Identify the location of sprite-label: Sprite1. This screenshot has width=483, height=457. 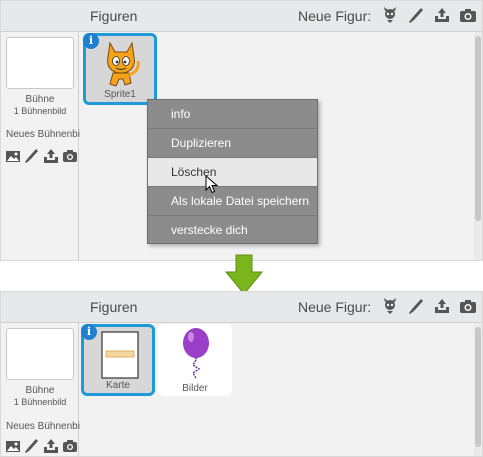
(120, 94).